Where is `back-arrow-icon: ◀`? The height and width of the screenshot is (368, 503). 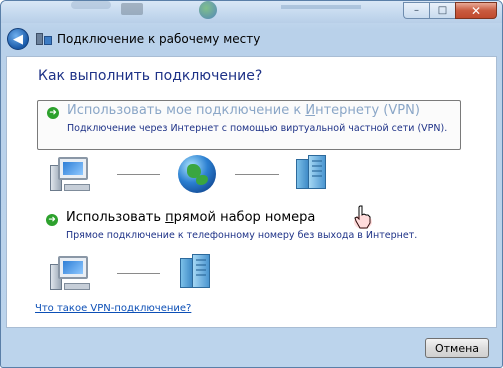
back-arrow-icon: ◀ is located at coordinates (18, 39).